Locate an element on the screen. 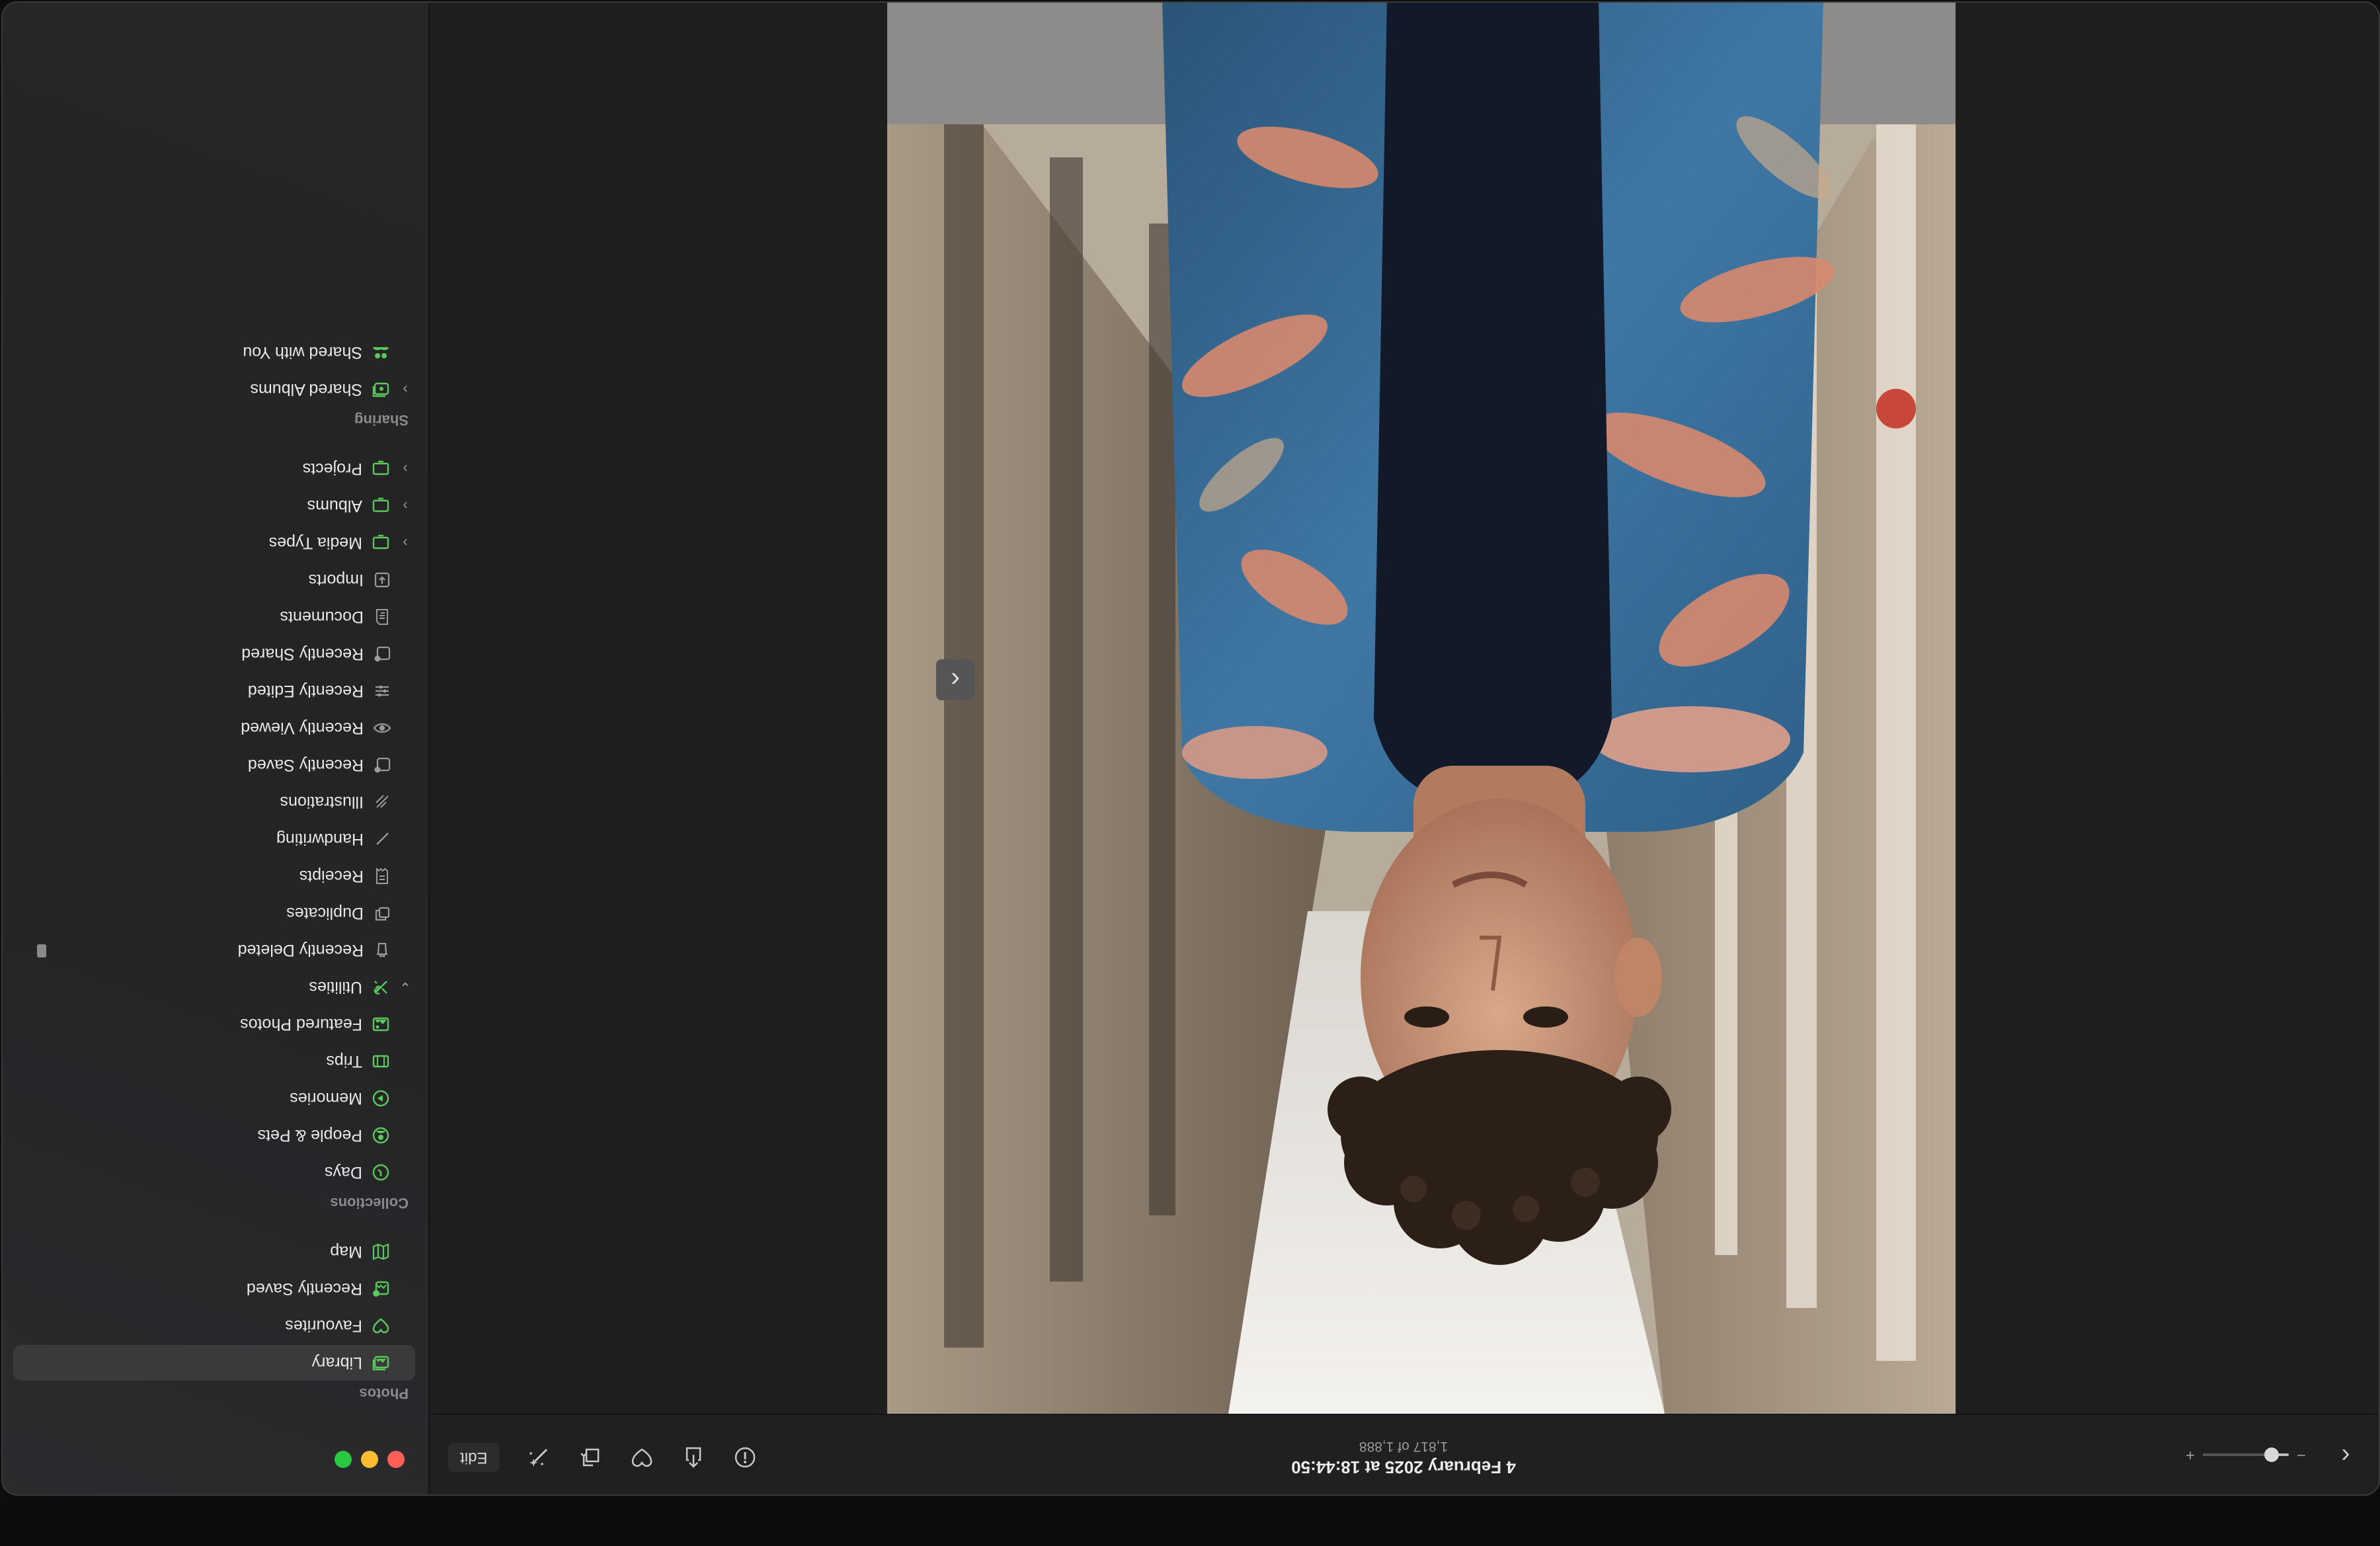  sidebar-item-featured-photos: Featured Photos is located at coordinates (214, 1024).